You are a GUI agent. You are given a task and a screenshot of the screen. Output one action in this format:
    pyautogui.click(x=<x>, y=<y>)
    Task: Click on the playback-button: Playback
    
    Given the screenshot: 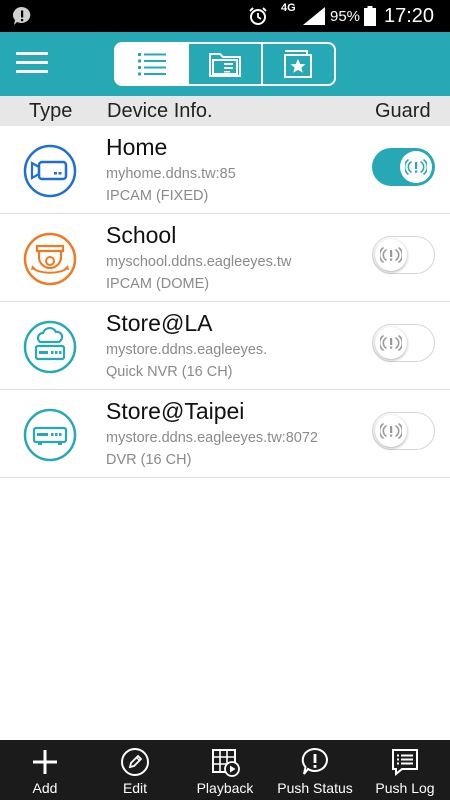 What is the action you would take?
    pyautogui.click(x=225, y=770)
    